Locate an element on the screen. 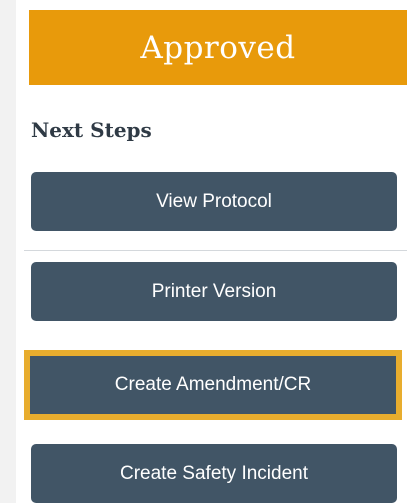  printer-version-label: Printer Version is located at coordinates (214, 291).